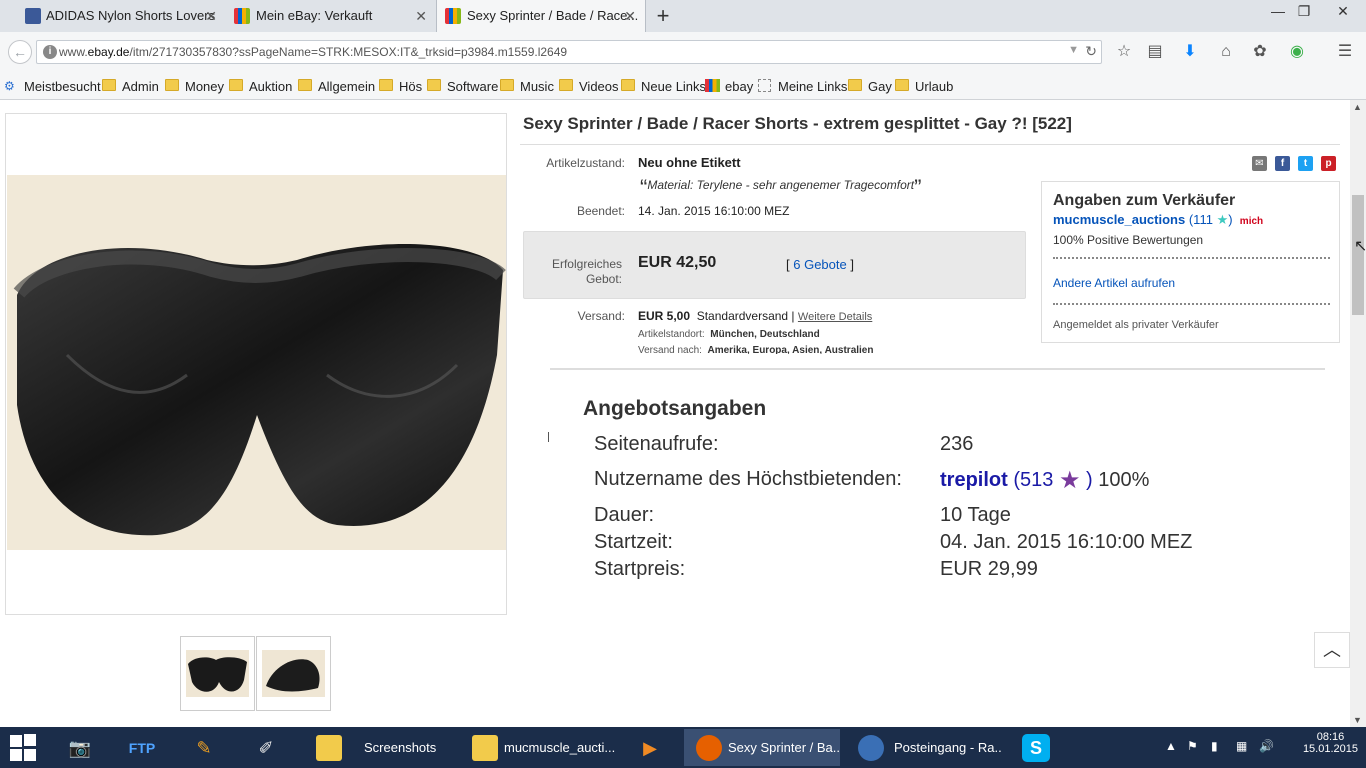 The height and width of the screenshot is (768, 1366). I want to click on battery-icon: ▮, so click(1214, 746).